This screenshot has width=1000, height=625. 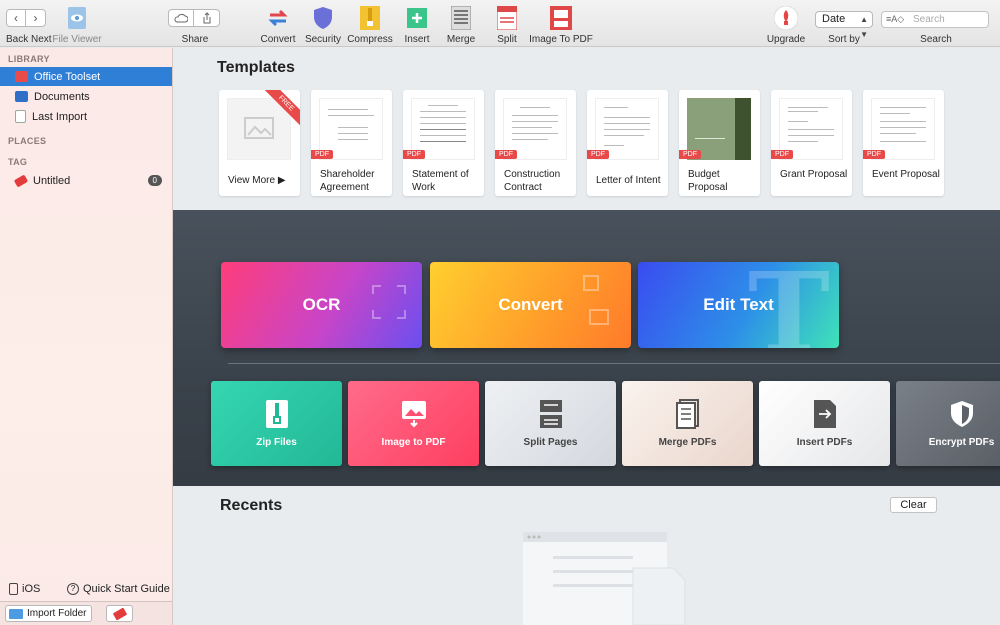 What do you see at coordinates (461, 18) in the screenshot?
I see `merge-icon` at bounding box center [461, 18].